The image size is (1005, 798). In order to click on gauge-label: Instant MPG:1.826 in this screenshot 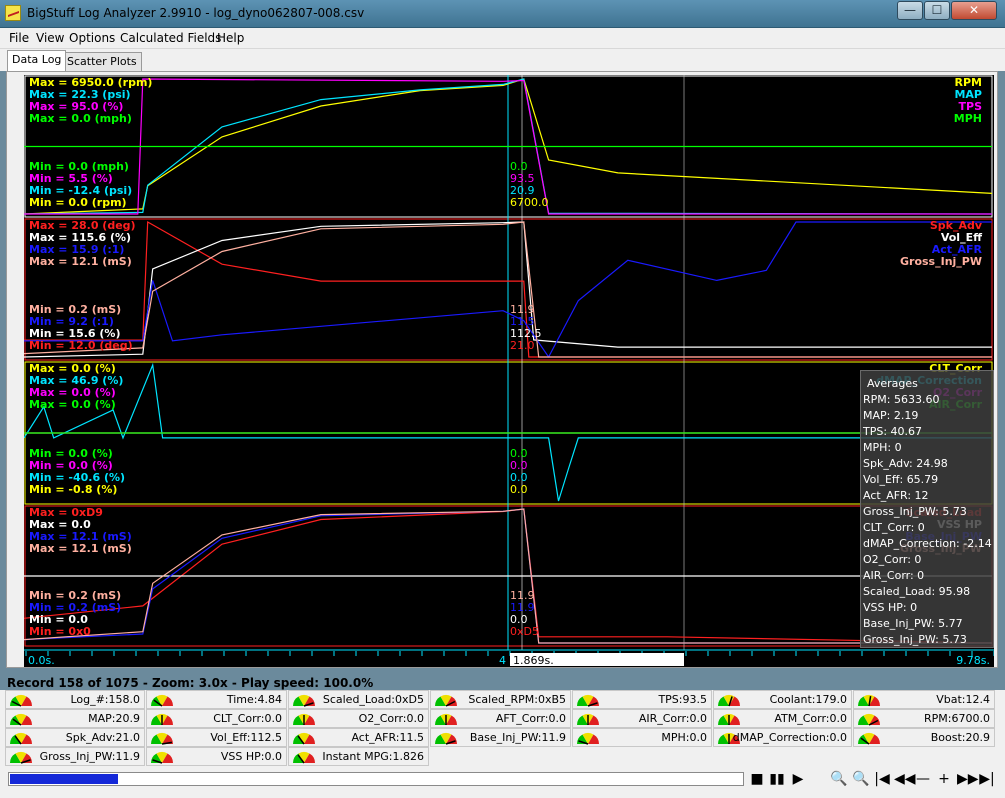, I will do `click(373, 756)`.